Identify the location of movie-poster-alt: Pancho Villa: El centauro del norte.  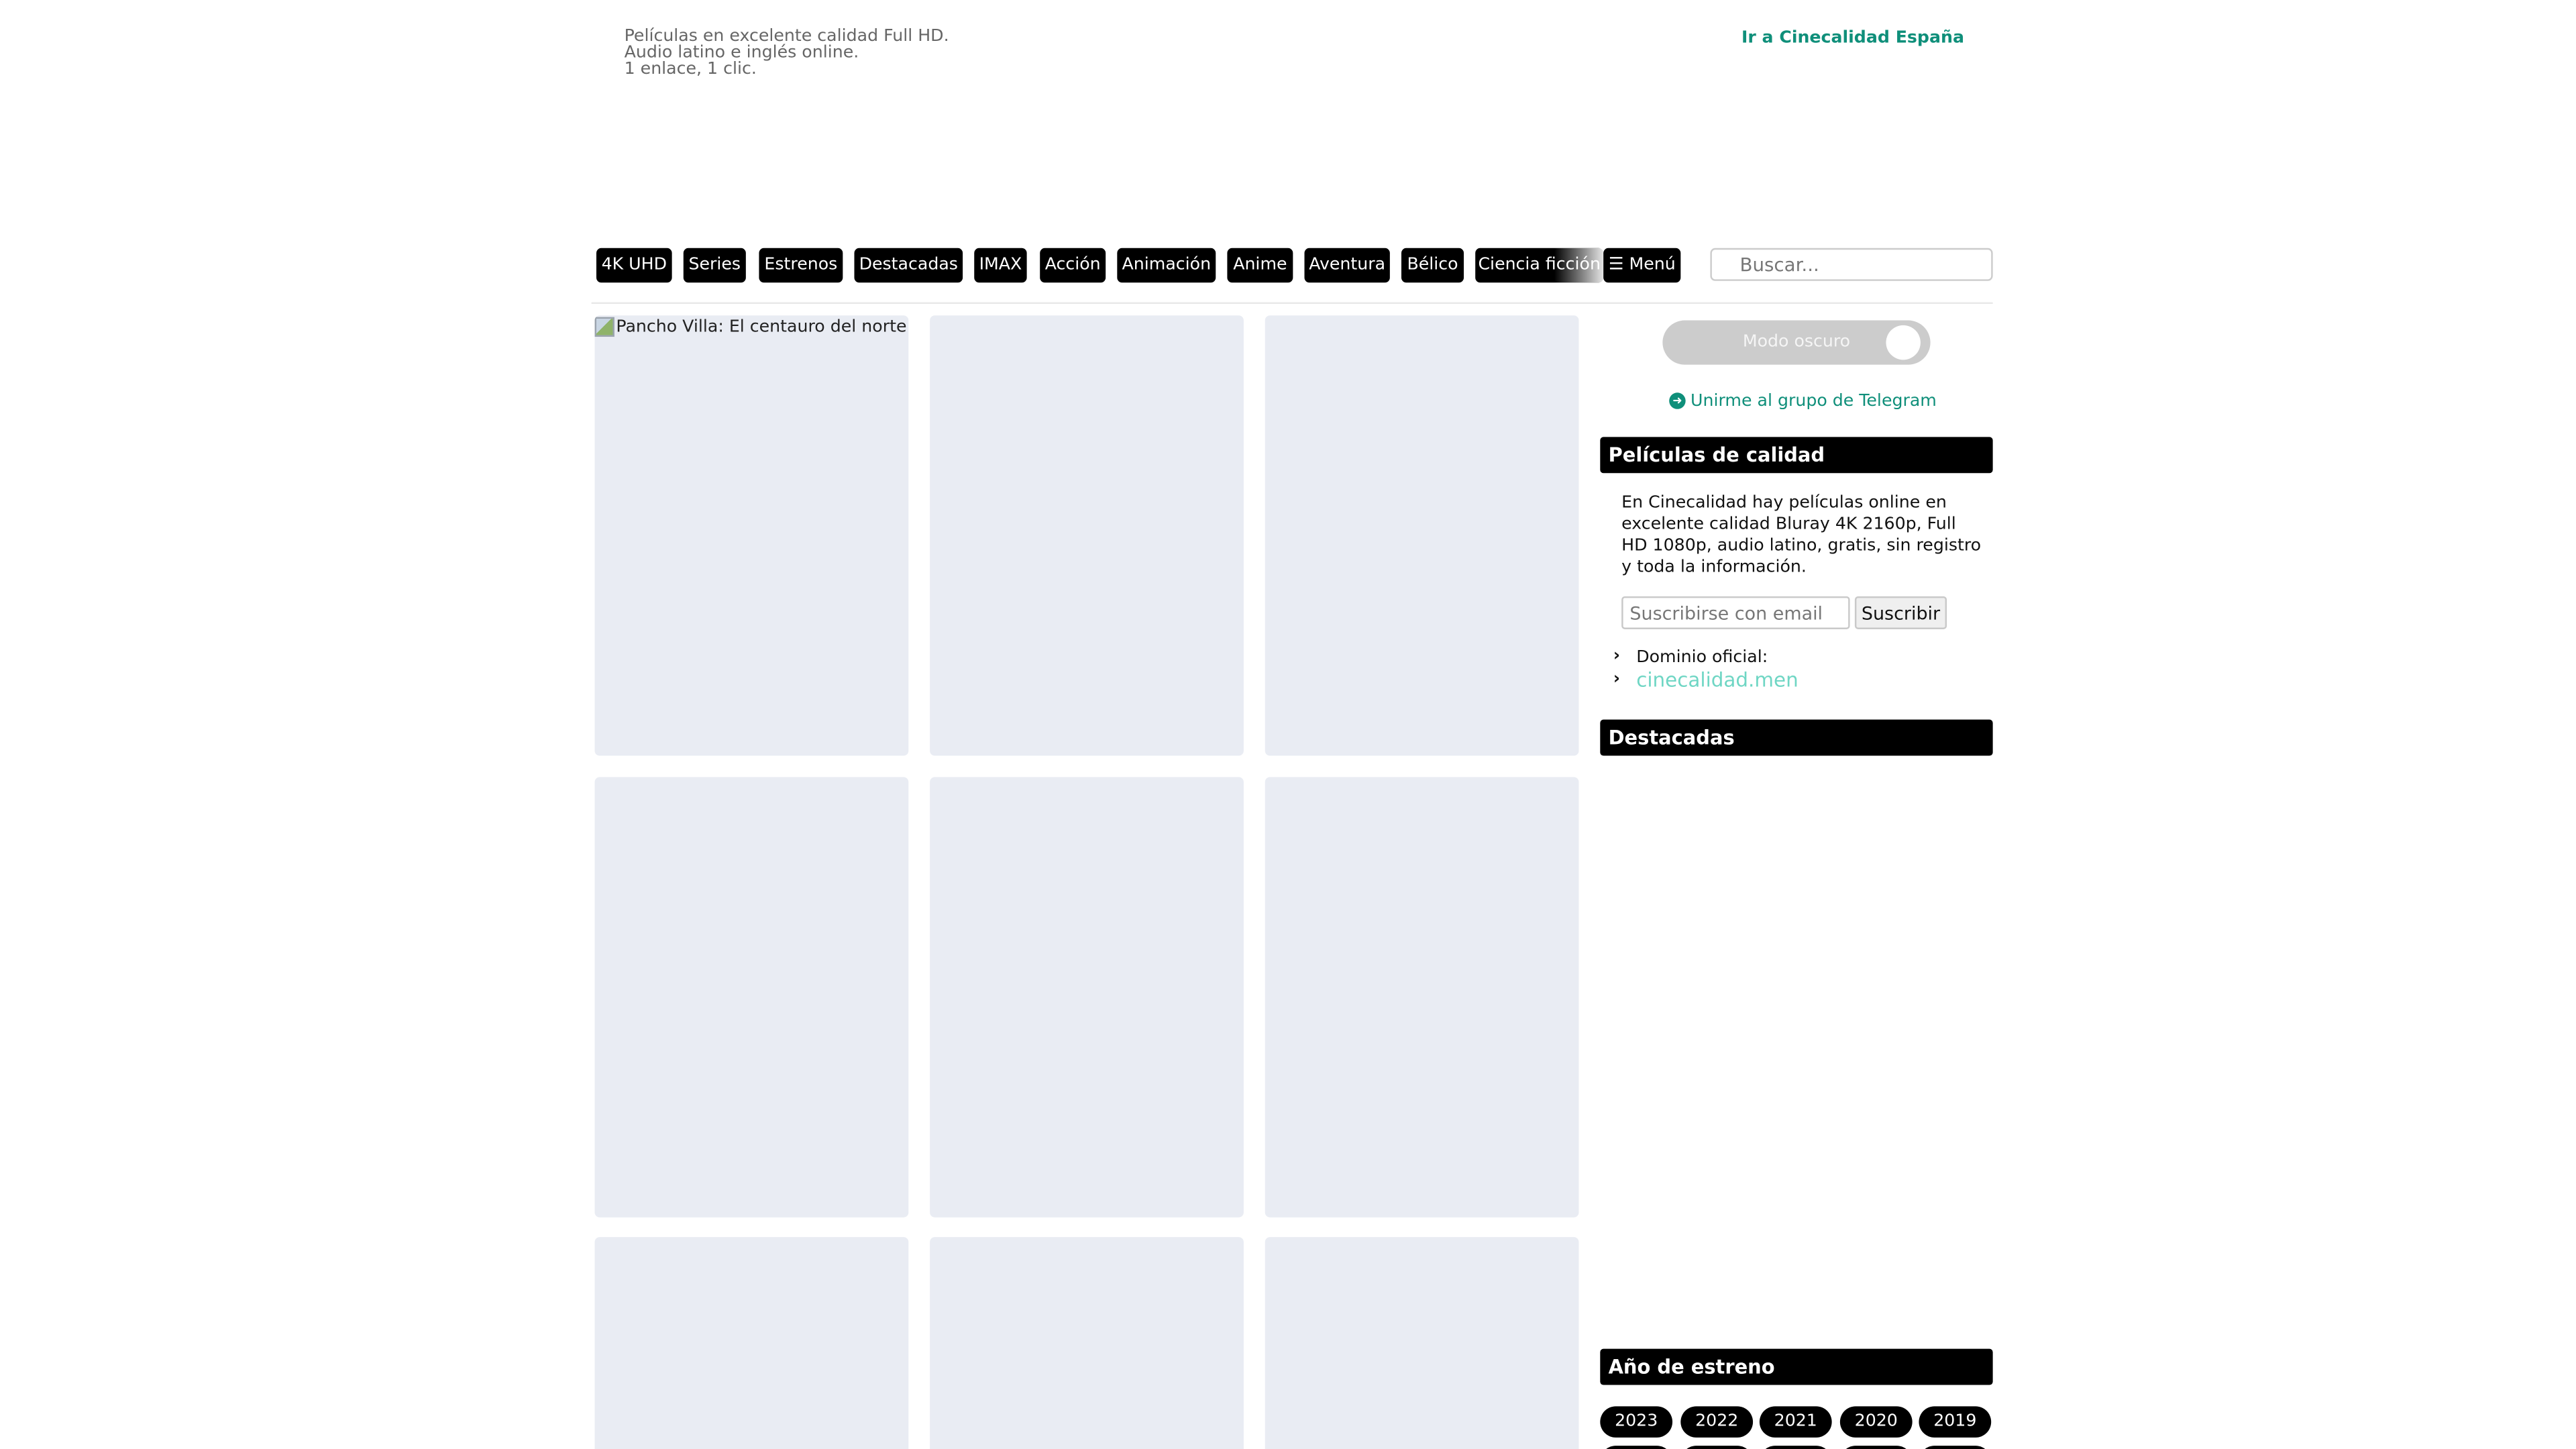
(750, 326).